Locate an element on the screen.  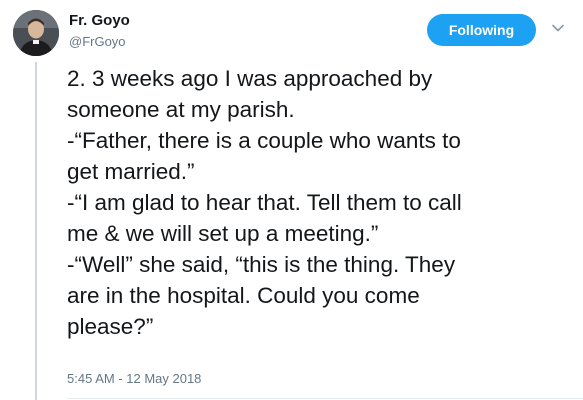
following-button: Following is located at coordinates (481, 30).